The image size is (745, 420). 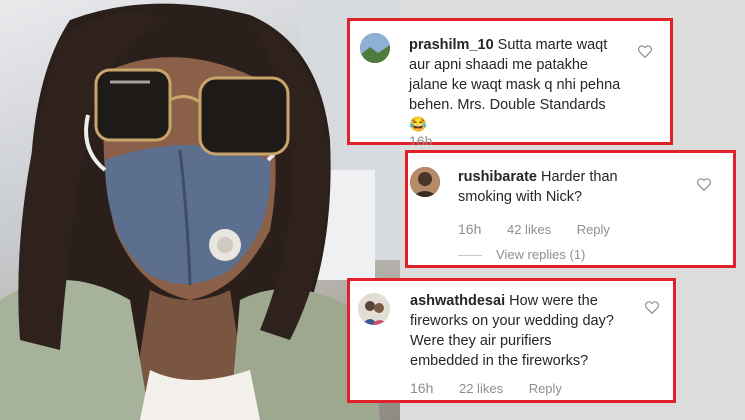 What do you see at coordinates (499, 361) in the screenshot?
I see `comment-text-line: embedded in the fireworks?` at bounding box center [499, 361].